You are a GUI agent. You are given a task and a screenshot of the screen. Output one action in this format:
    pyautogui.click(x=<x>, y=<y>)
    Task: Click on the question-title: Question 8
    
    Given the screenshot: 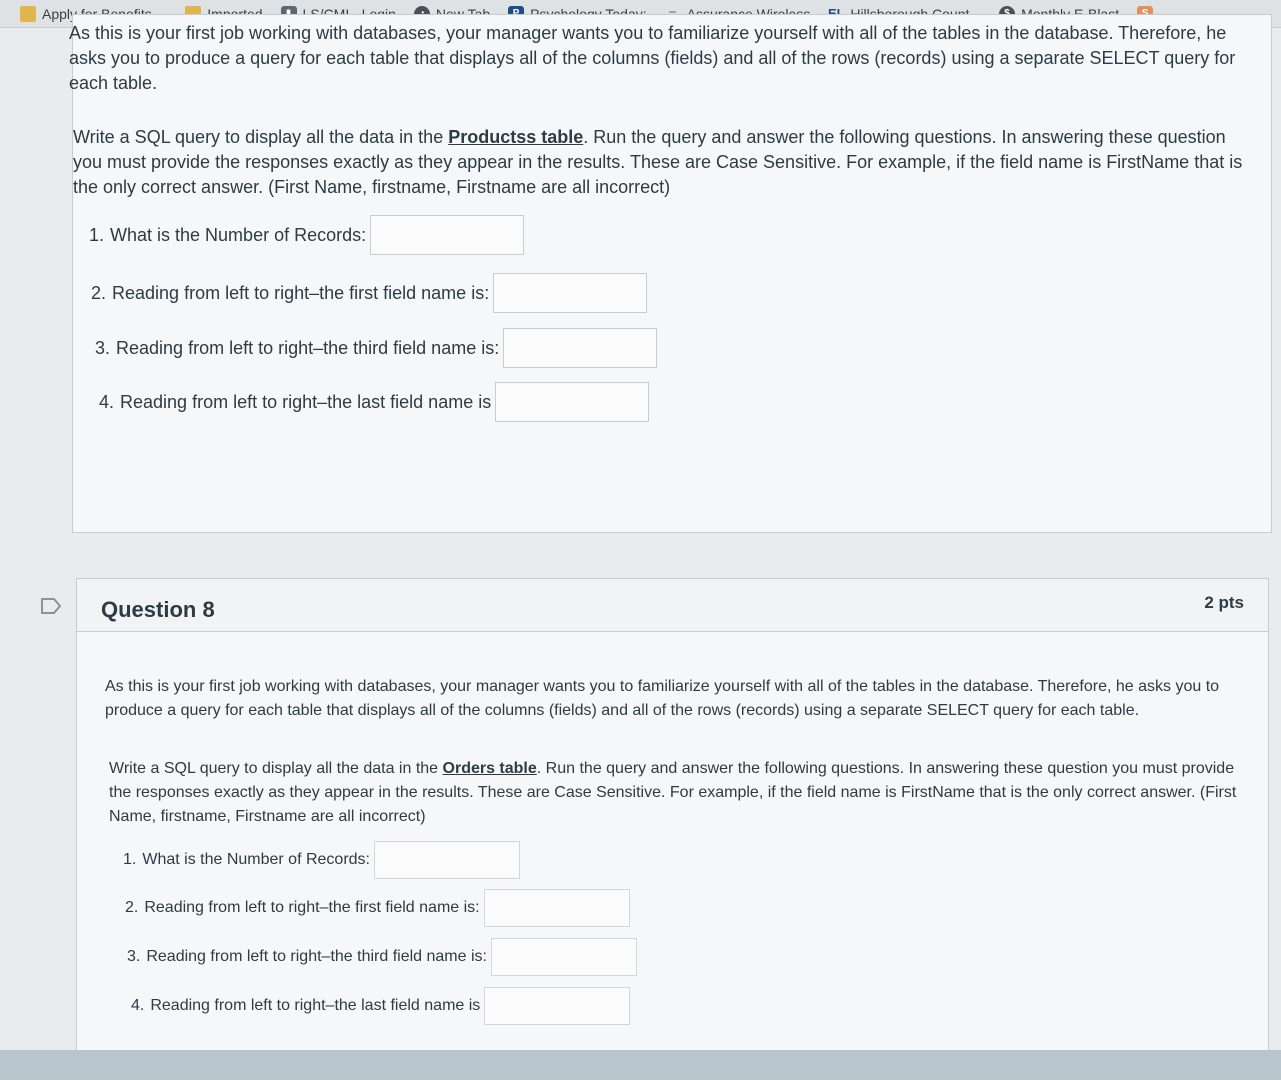 What is the action you would take?
    pyautogui.click(x=158, y=609)
    